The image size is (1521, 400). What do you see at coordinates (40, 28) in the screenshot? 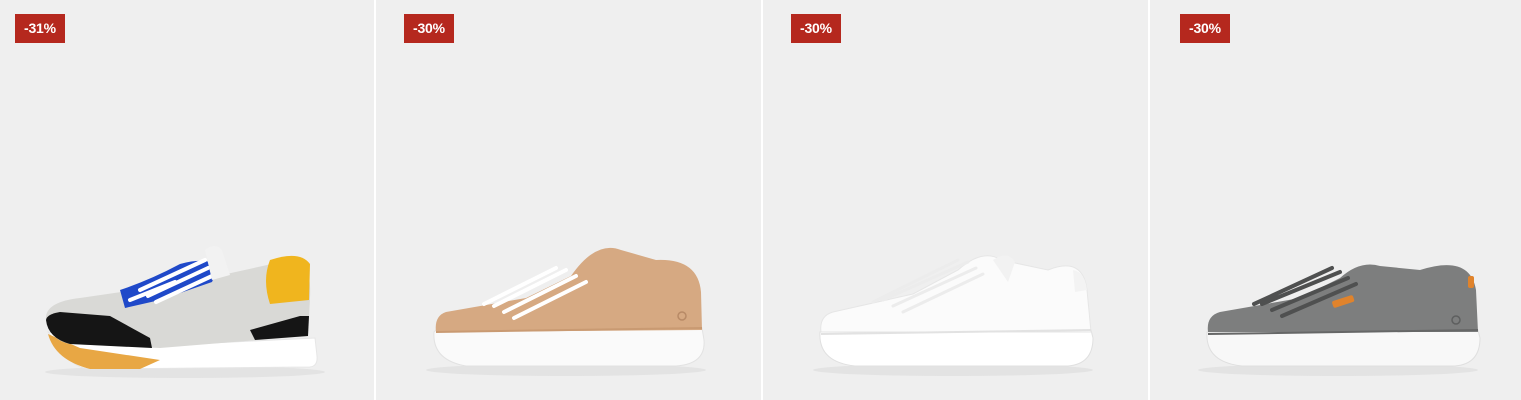
I see `discount-badge: -31%` at bounding box center [40, 28].